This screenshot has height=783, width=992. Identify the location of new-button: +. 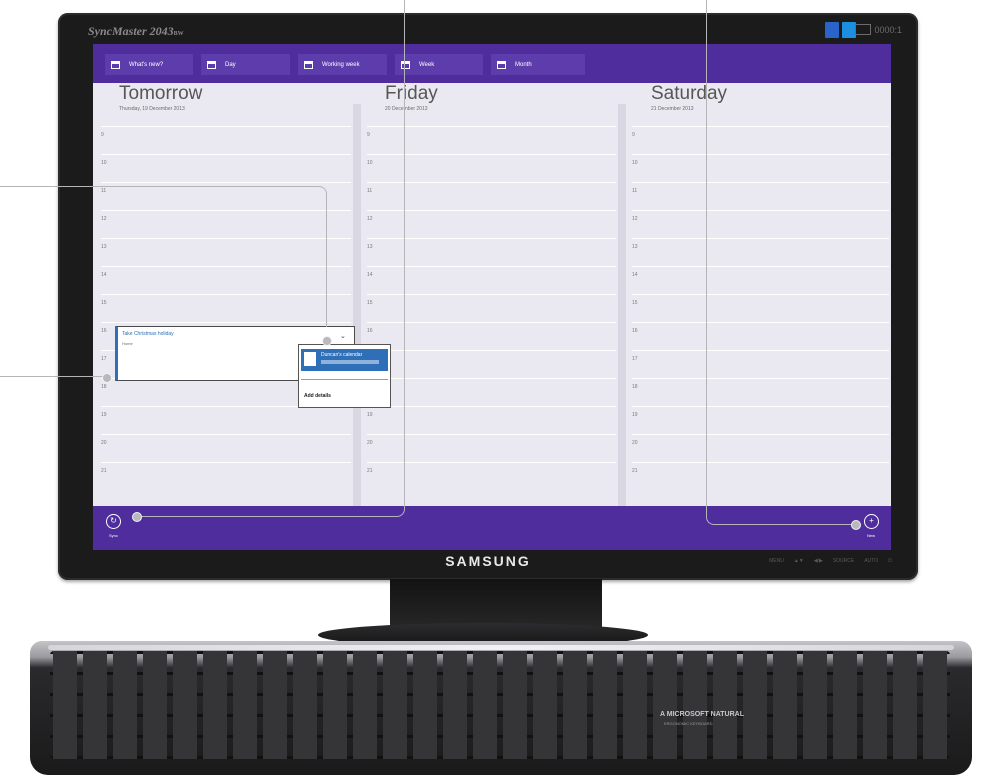
(871, 521).